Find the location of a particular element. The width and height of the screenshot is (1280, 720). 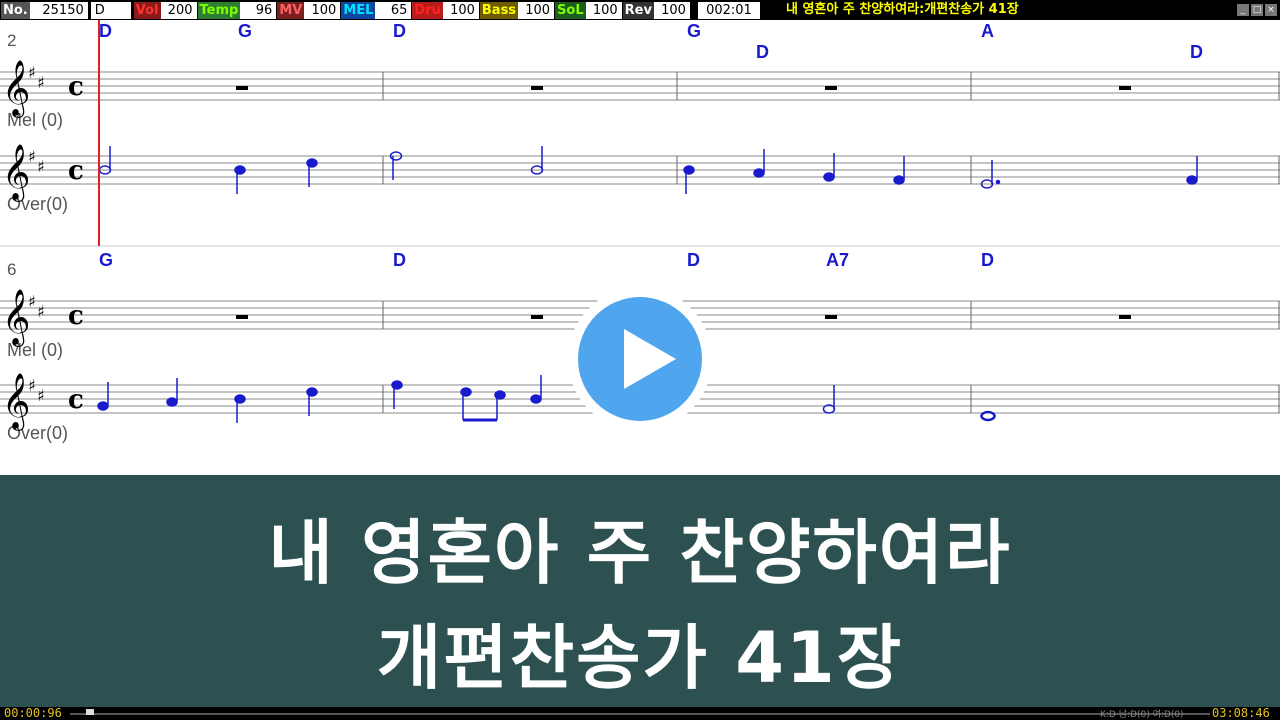

rev-value: 100 is located at coordinates (671, 10).